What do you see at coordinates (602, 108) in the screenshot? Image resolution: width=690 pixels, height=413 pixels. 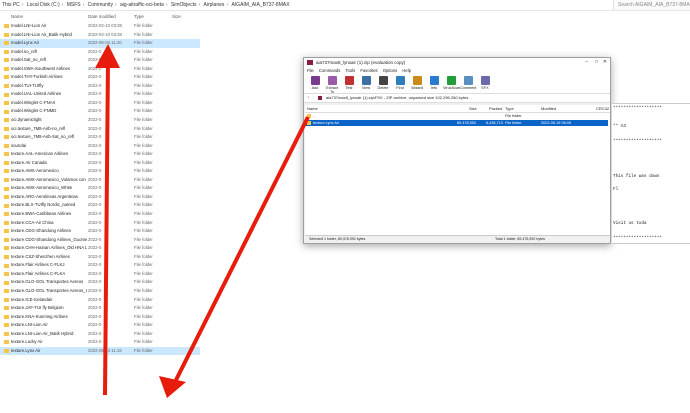 I see `column-crc: CRC32` at bounding box center [602, 108].